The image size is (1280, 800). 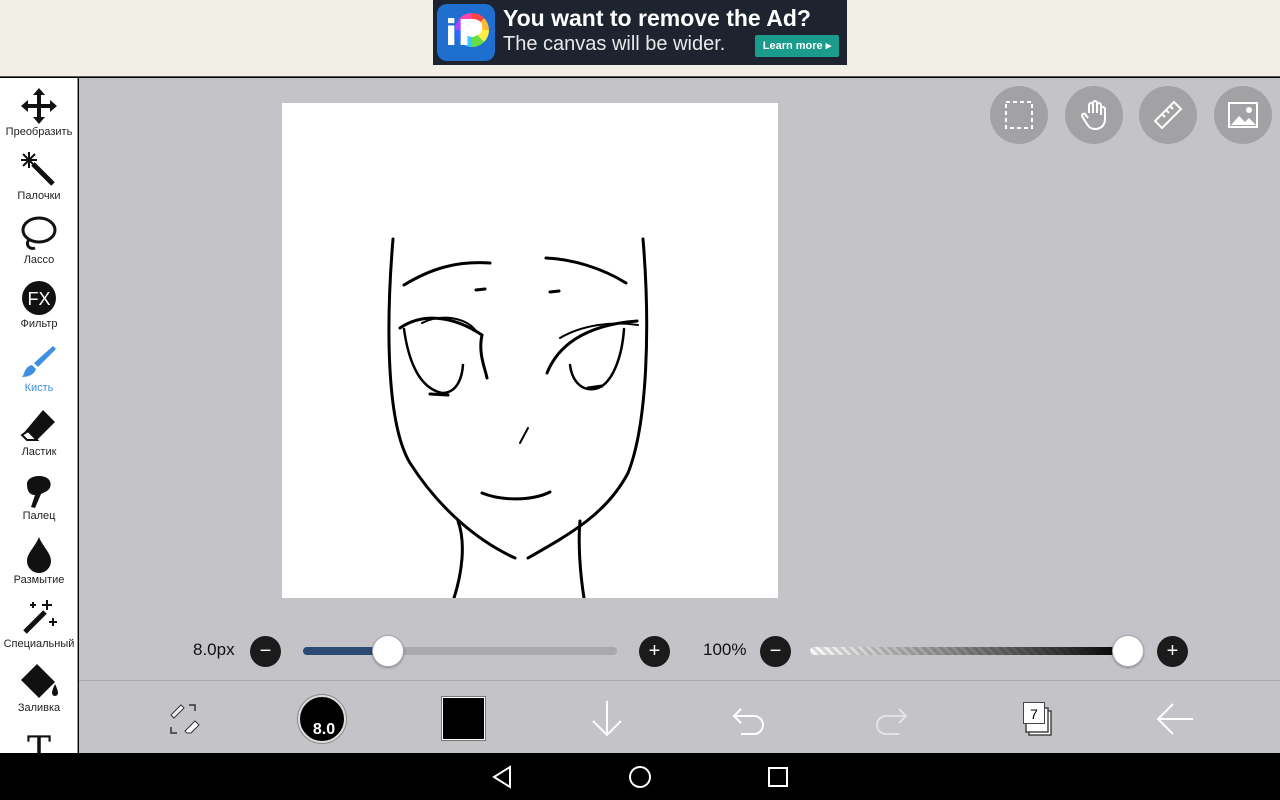 I want to click on layers-count: 7, so click(x=1034, y=713).